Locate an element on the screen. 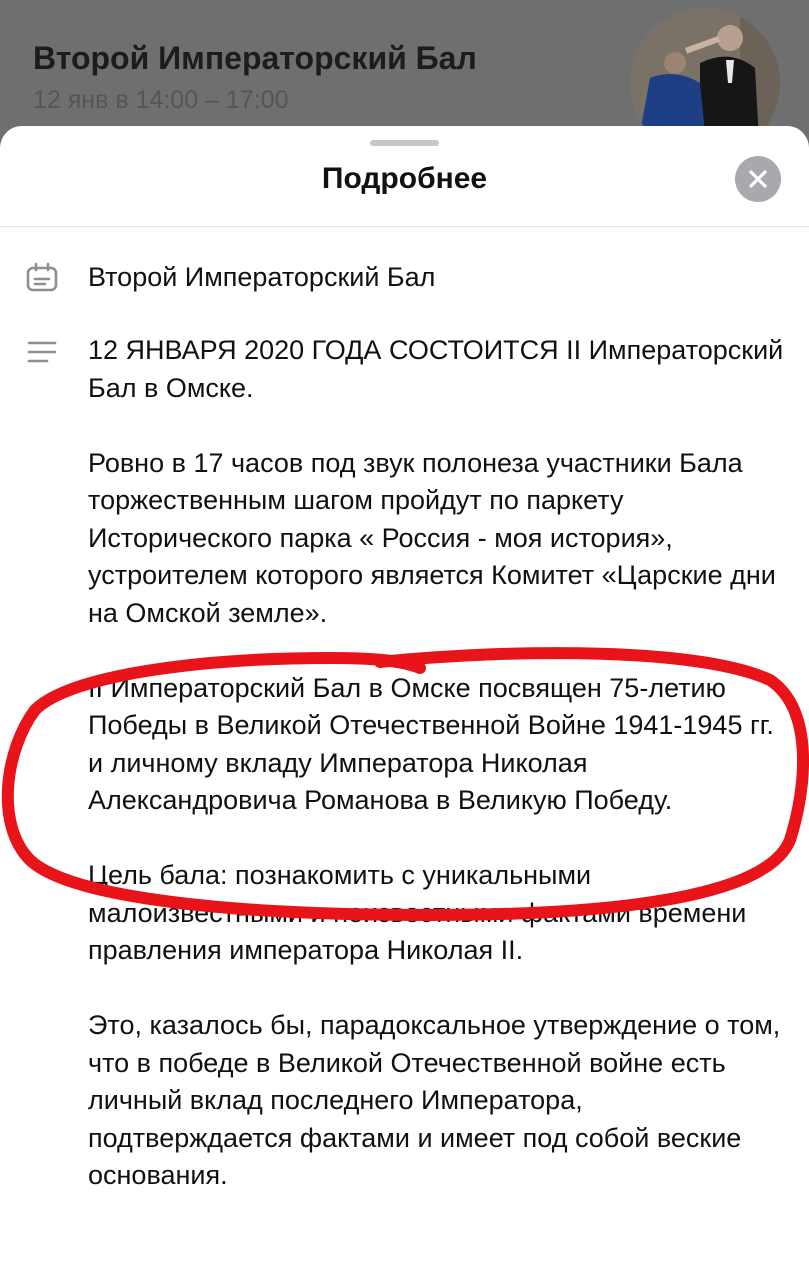 The height and width of the screenshot is (1280, 809). sheet-title: Подробнее is located at coordinates (404, 178).